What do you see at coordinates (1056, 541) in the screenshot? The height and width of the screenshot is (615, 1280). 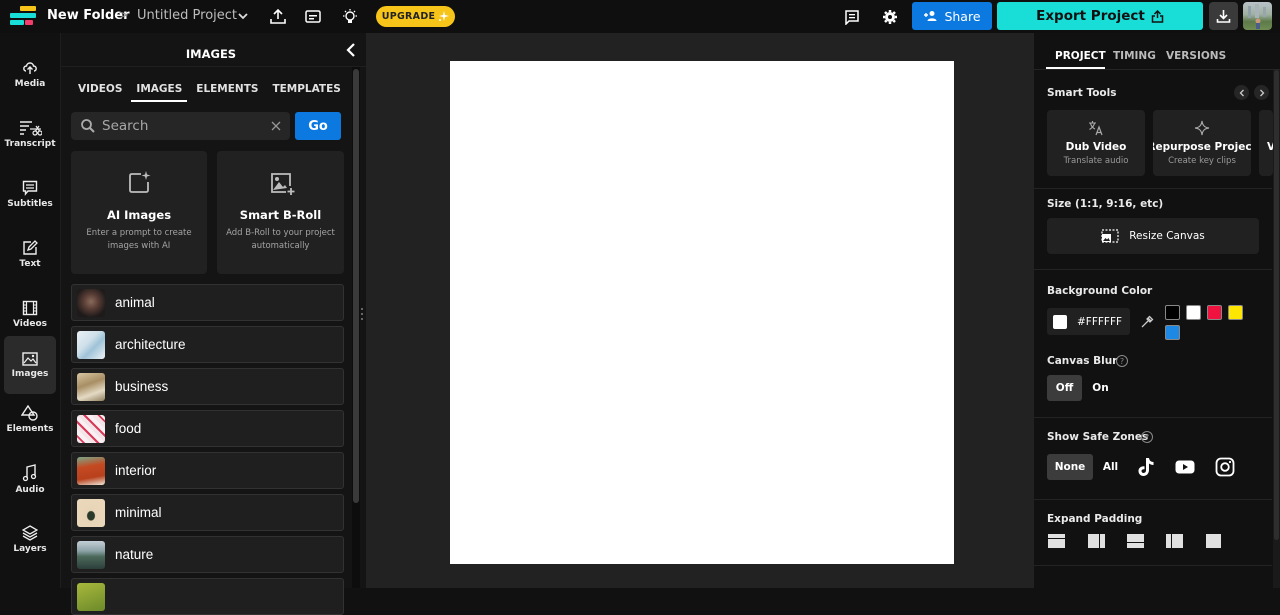 I see `pad-top-icon` at bounding box center [1056, 541].